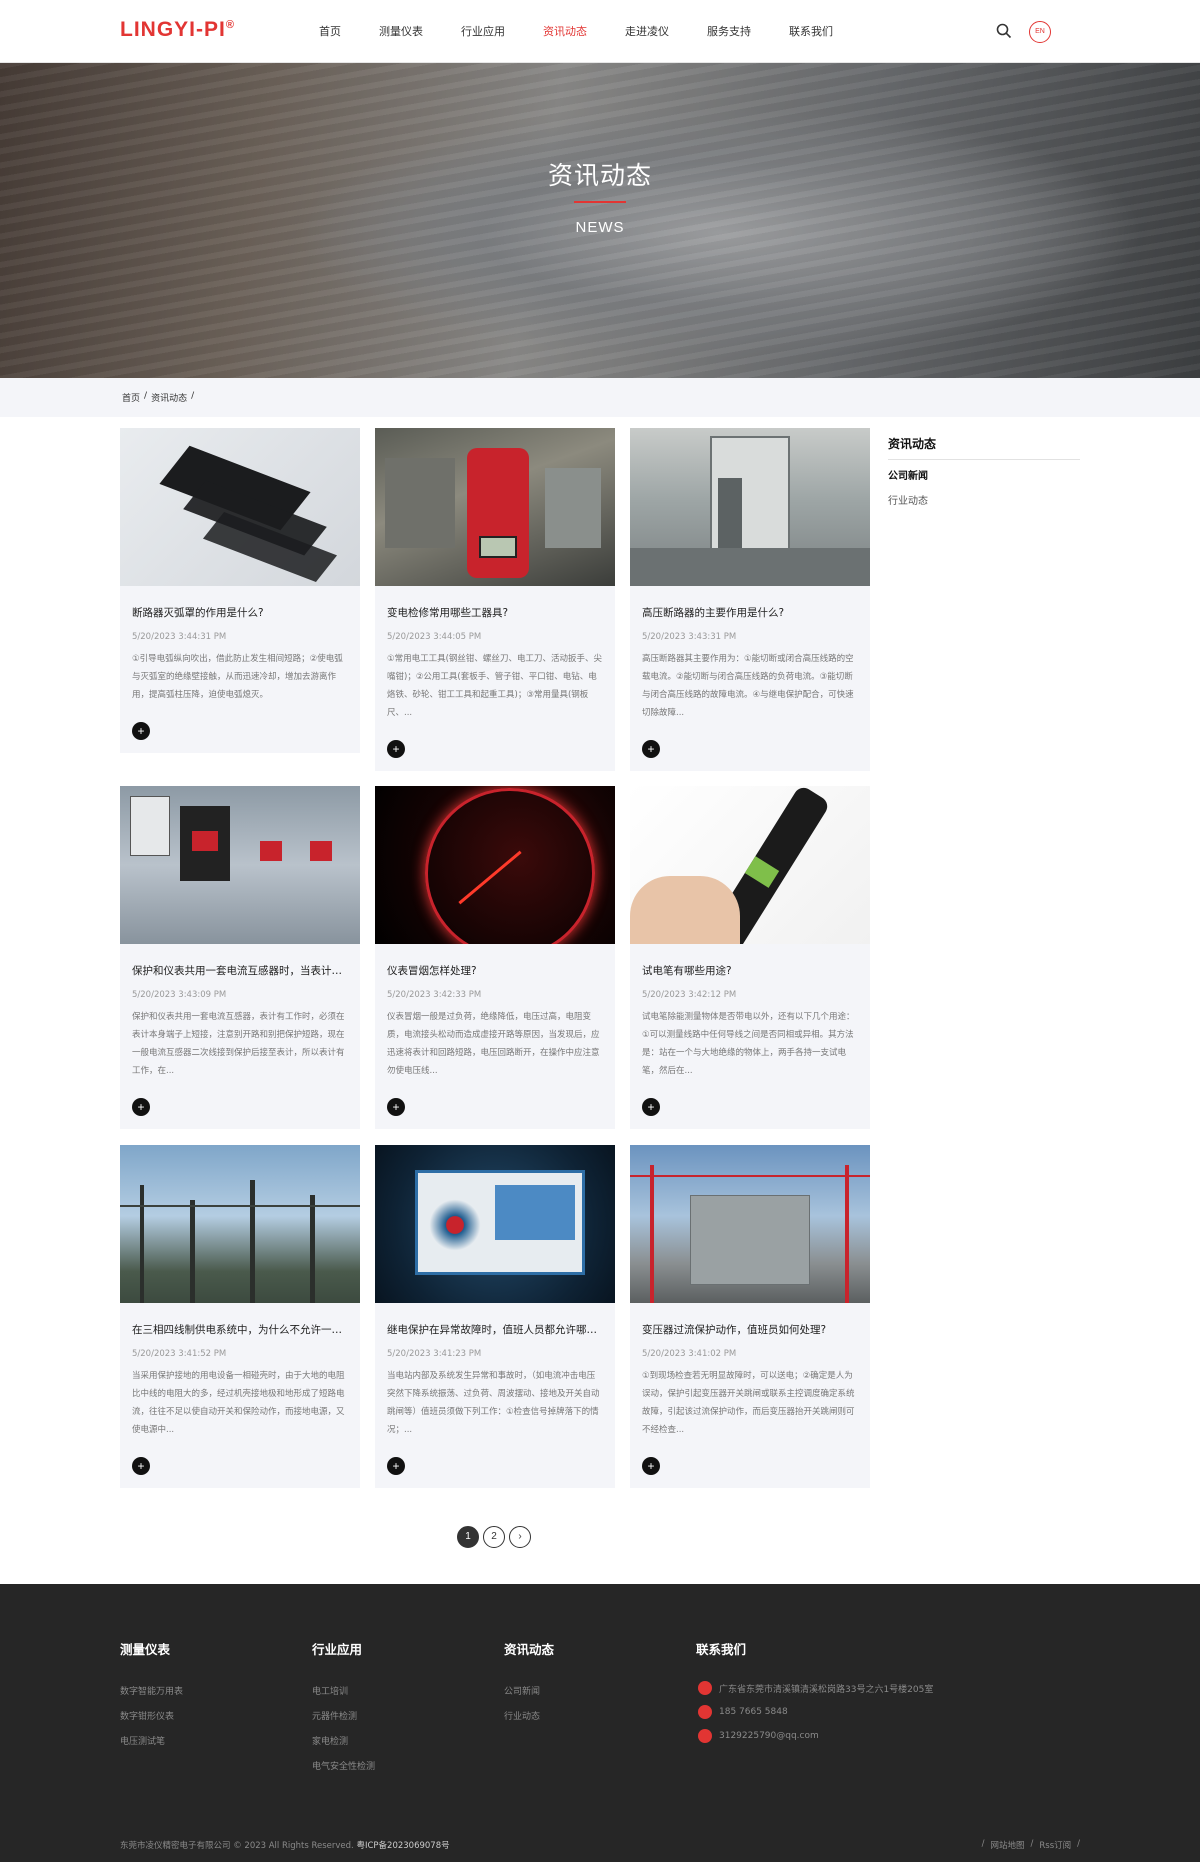 This screenshot has height=1862, width=1200. Describe the element at coordinates (1055, 1845) in the screenshot. I see `rss-link: Rss订阅` at that location.